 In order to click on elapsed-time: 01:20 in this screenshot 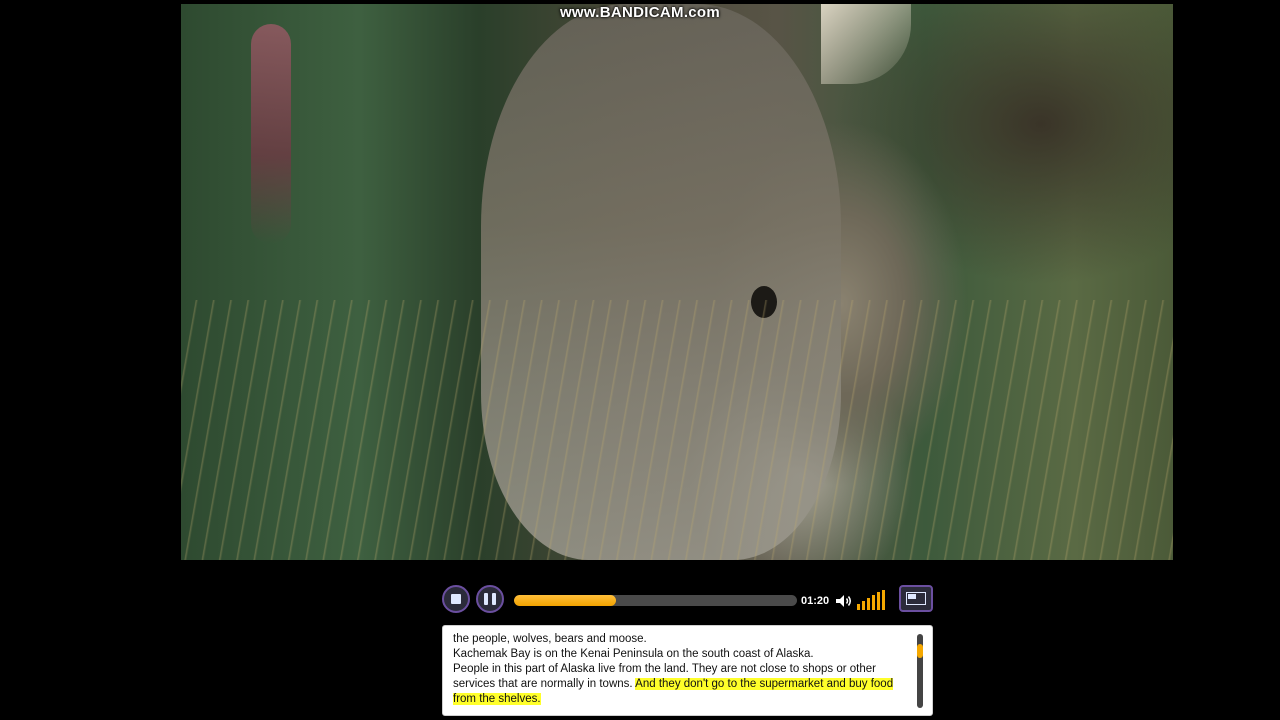, I will do `click(815, 601)`.